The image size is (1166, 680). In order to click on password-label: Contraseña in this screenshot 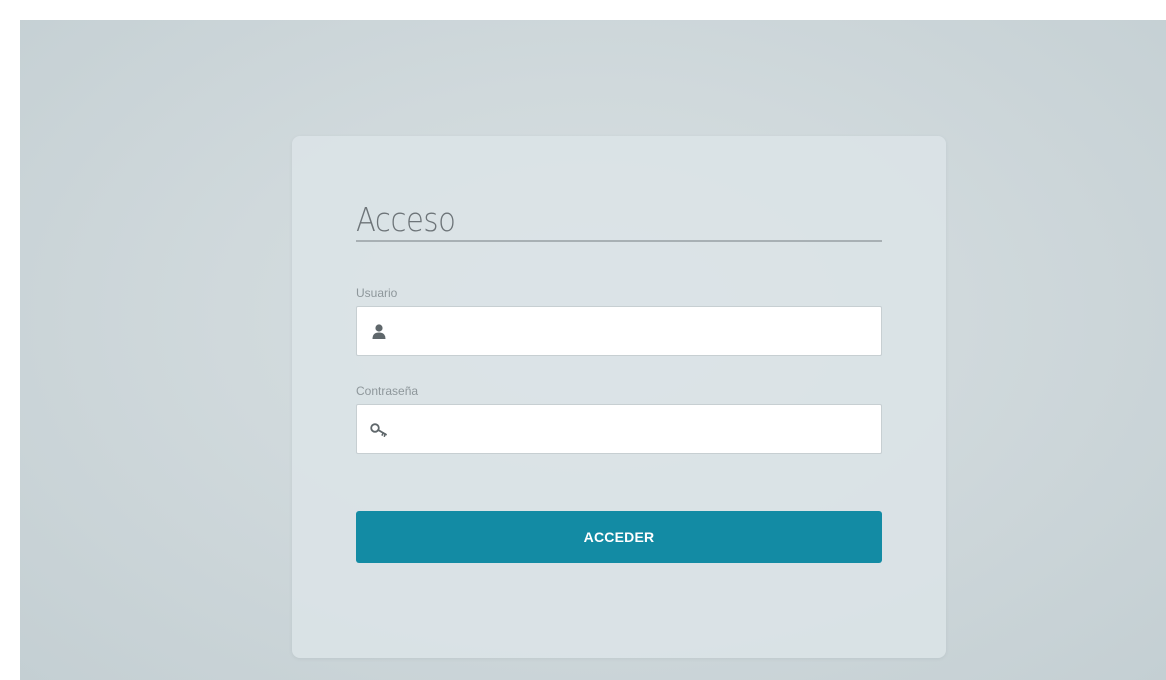, I will do `click(387, 391)`.